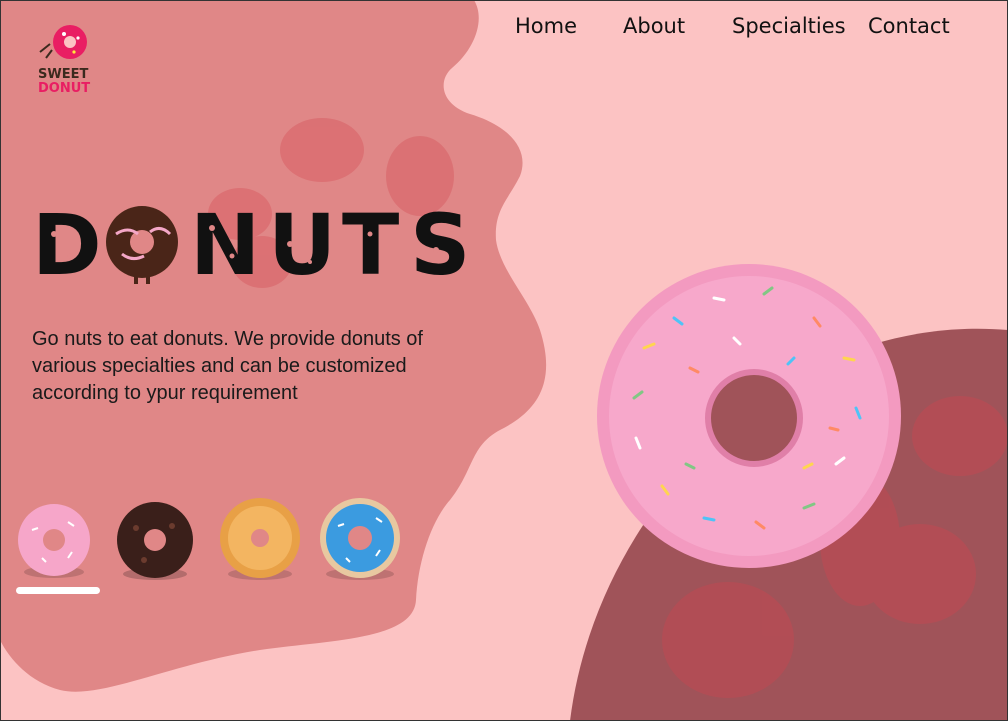 Image resolution: width=1008 pixels, height=721 pixels. What do you see at coordinates (504, 29) in the screenshot?
I see `main-nav: Home About Specialties Contact` at bounding box center [504, 29].